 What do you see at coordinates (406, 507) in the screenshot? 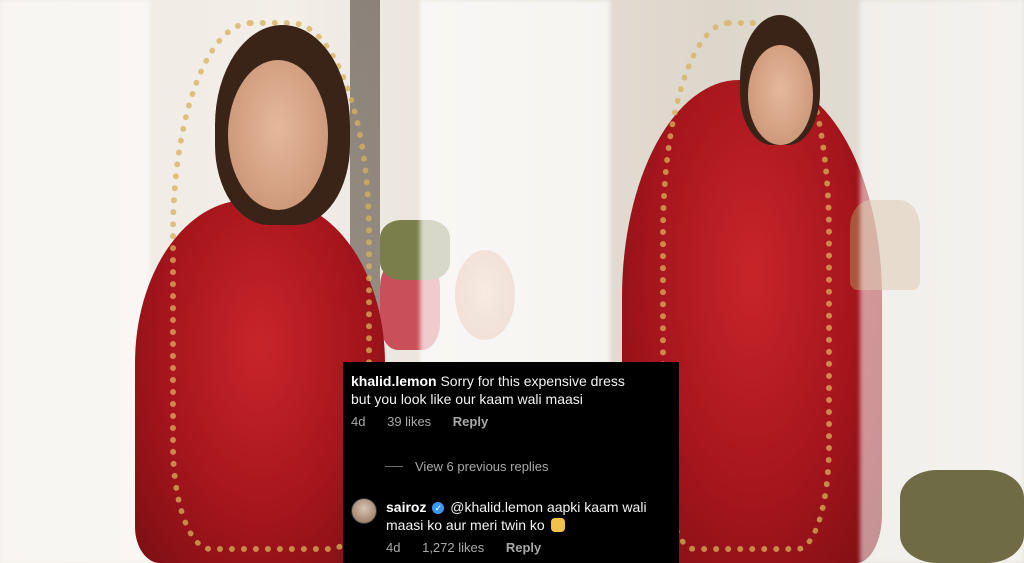
I see `reply-username: sairoz` at bounding box center [406, 507].